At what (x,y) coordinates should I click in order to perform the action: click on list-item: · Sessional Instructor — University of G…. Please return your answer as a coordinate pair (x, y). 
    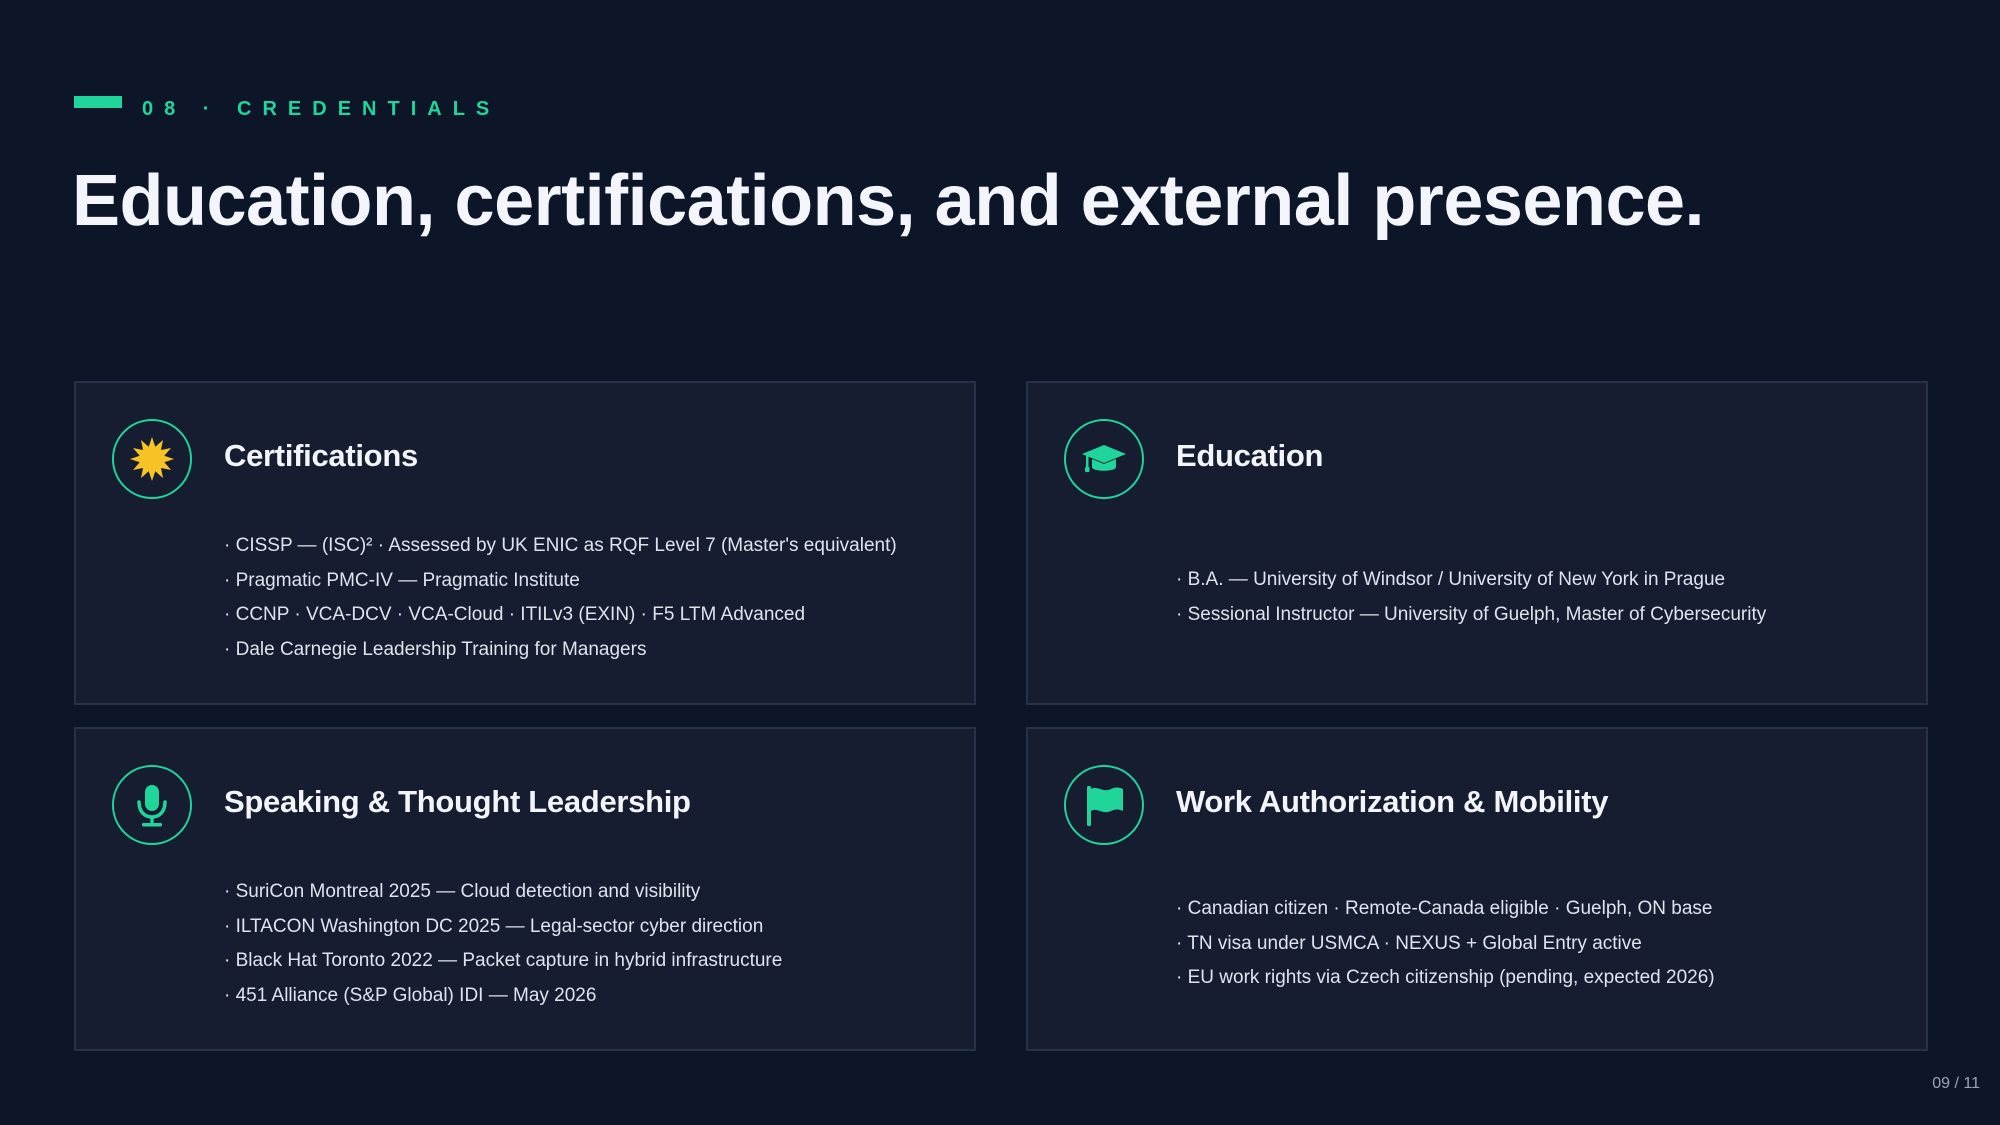
    Looking at the image, I should click on (1471, 614).